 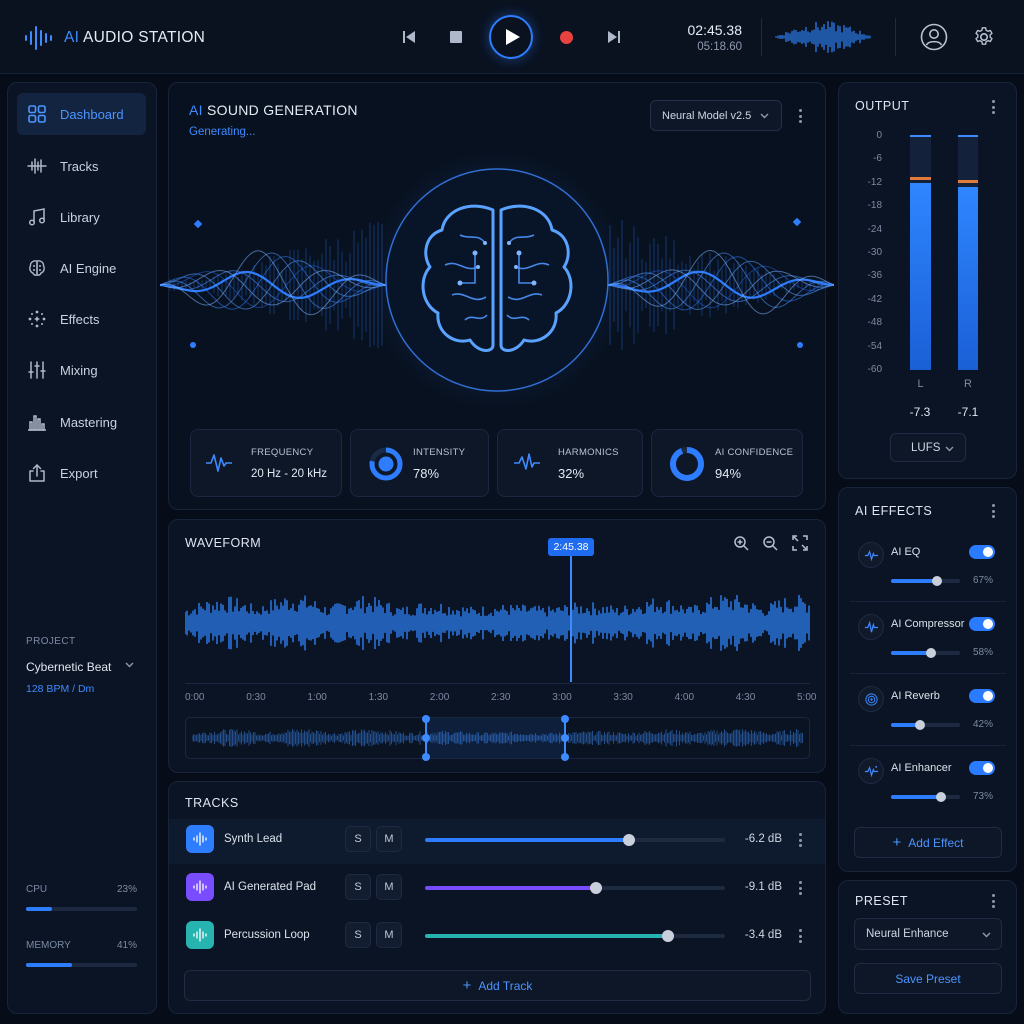 What do you see at coordinates (571, 619) in the screenshot?
I see `playhead-line` at bounding box center [571, 619].